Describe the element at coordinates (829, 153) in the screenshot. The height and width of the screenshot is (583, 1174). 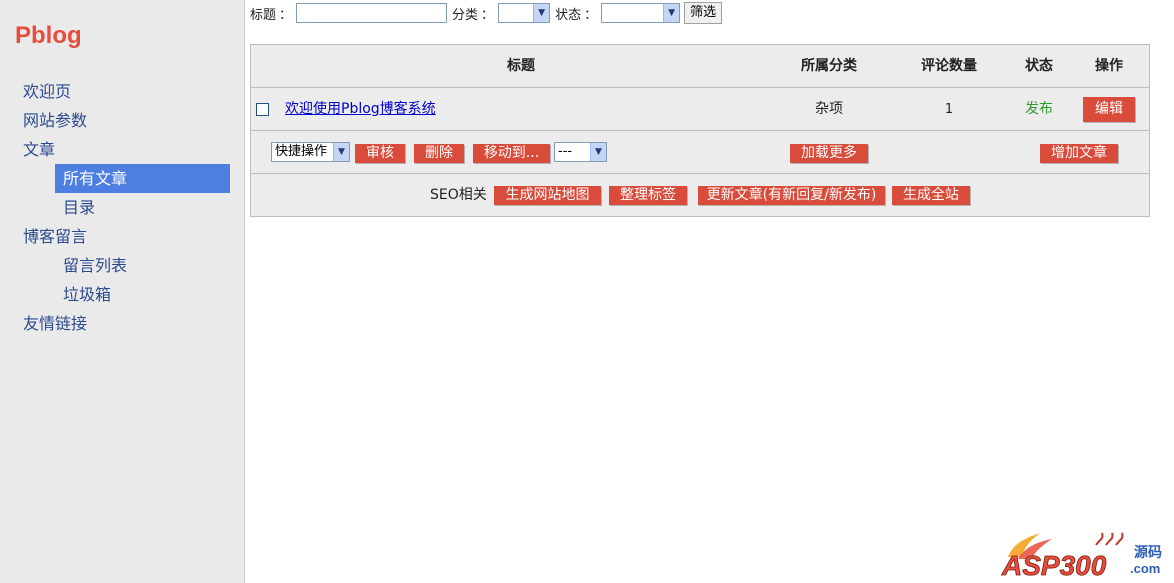
I see `load-more-button: 加载更多` at that location.